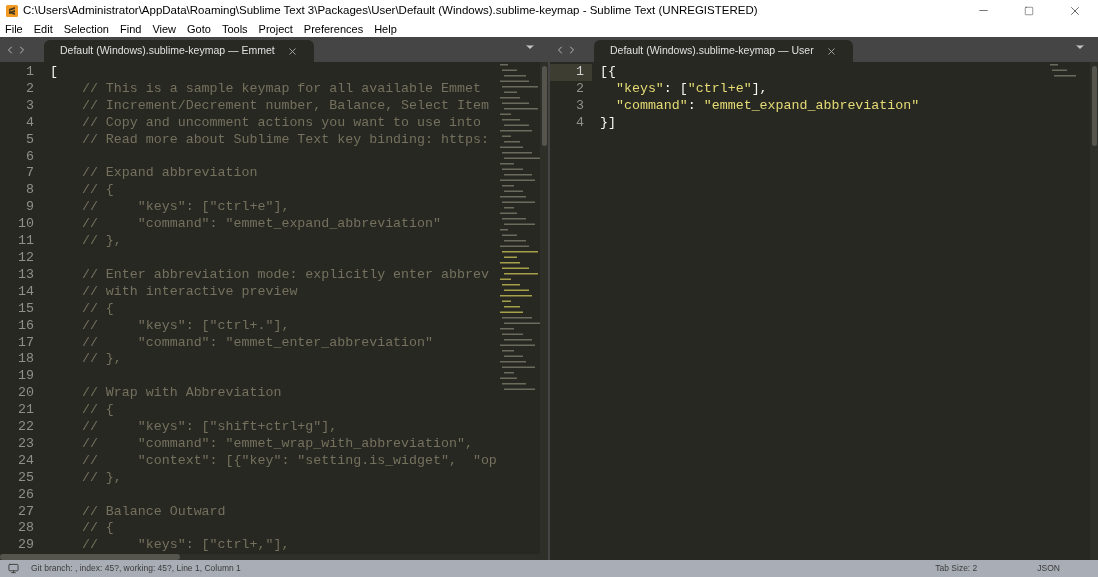 This screenshot has width=1098, height=577. What do you see at coordinates (26, 275) in the screenshot?
I see `line-number: 13` at bounding box center [26, 275].